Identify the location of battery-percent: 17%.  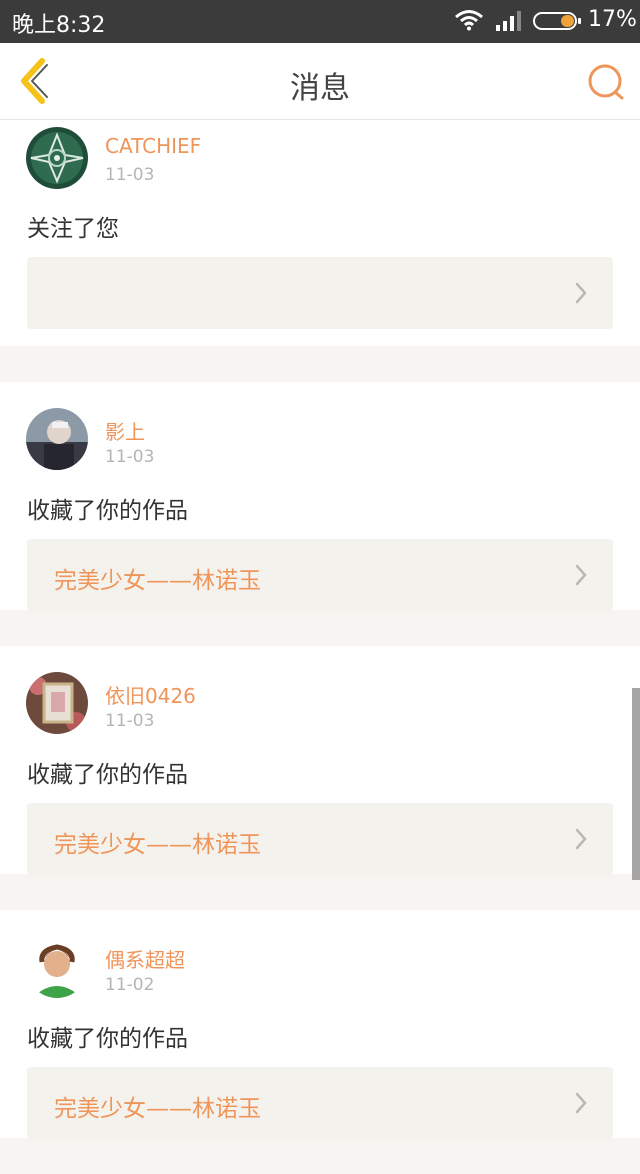
(612, 19).